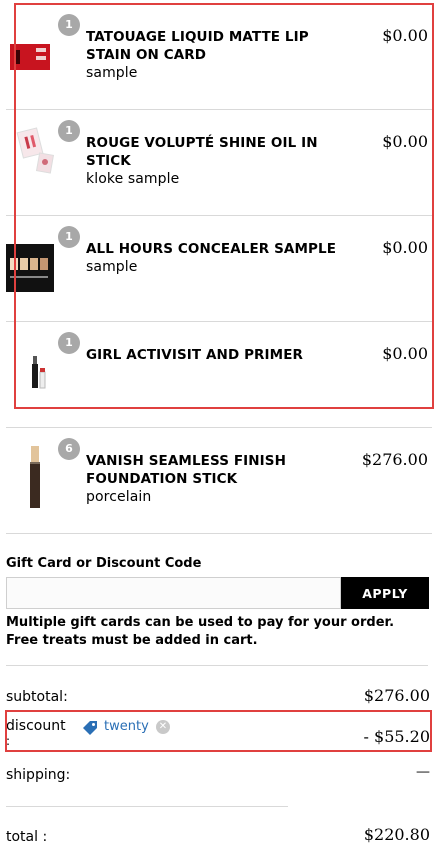 The width and height of the screenshot is (438, 864). What do you see at coordinates (385, 593) in the screenshot?
I see `apply-button: APPLY` at bounding box center [385, 593].